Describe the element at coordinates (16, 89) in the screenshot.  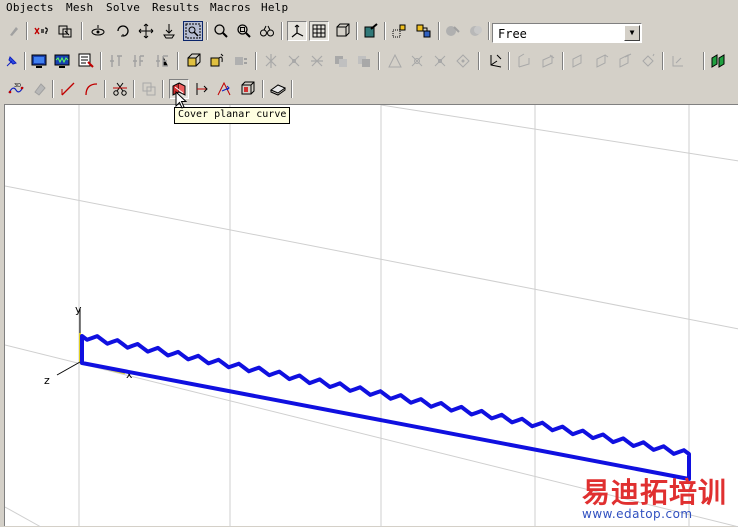
I see `spline-button: 3D` at that location.